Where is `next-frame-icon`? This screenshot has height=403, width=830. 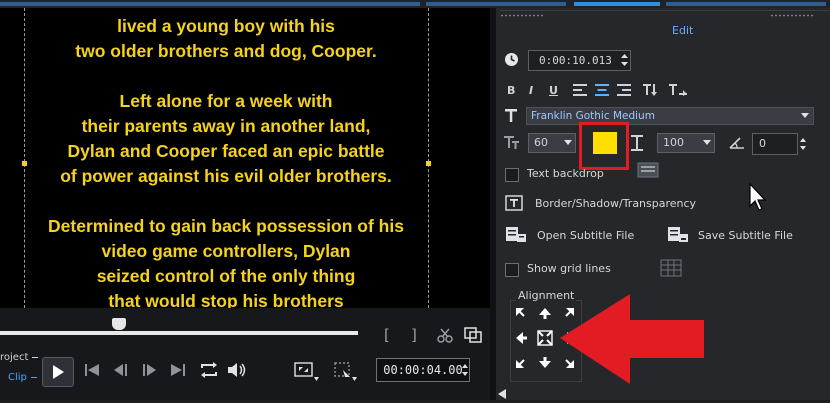 next-frame-icon is located at coordinates (149, 370).